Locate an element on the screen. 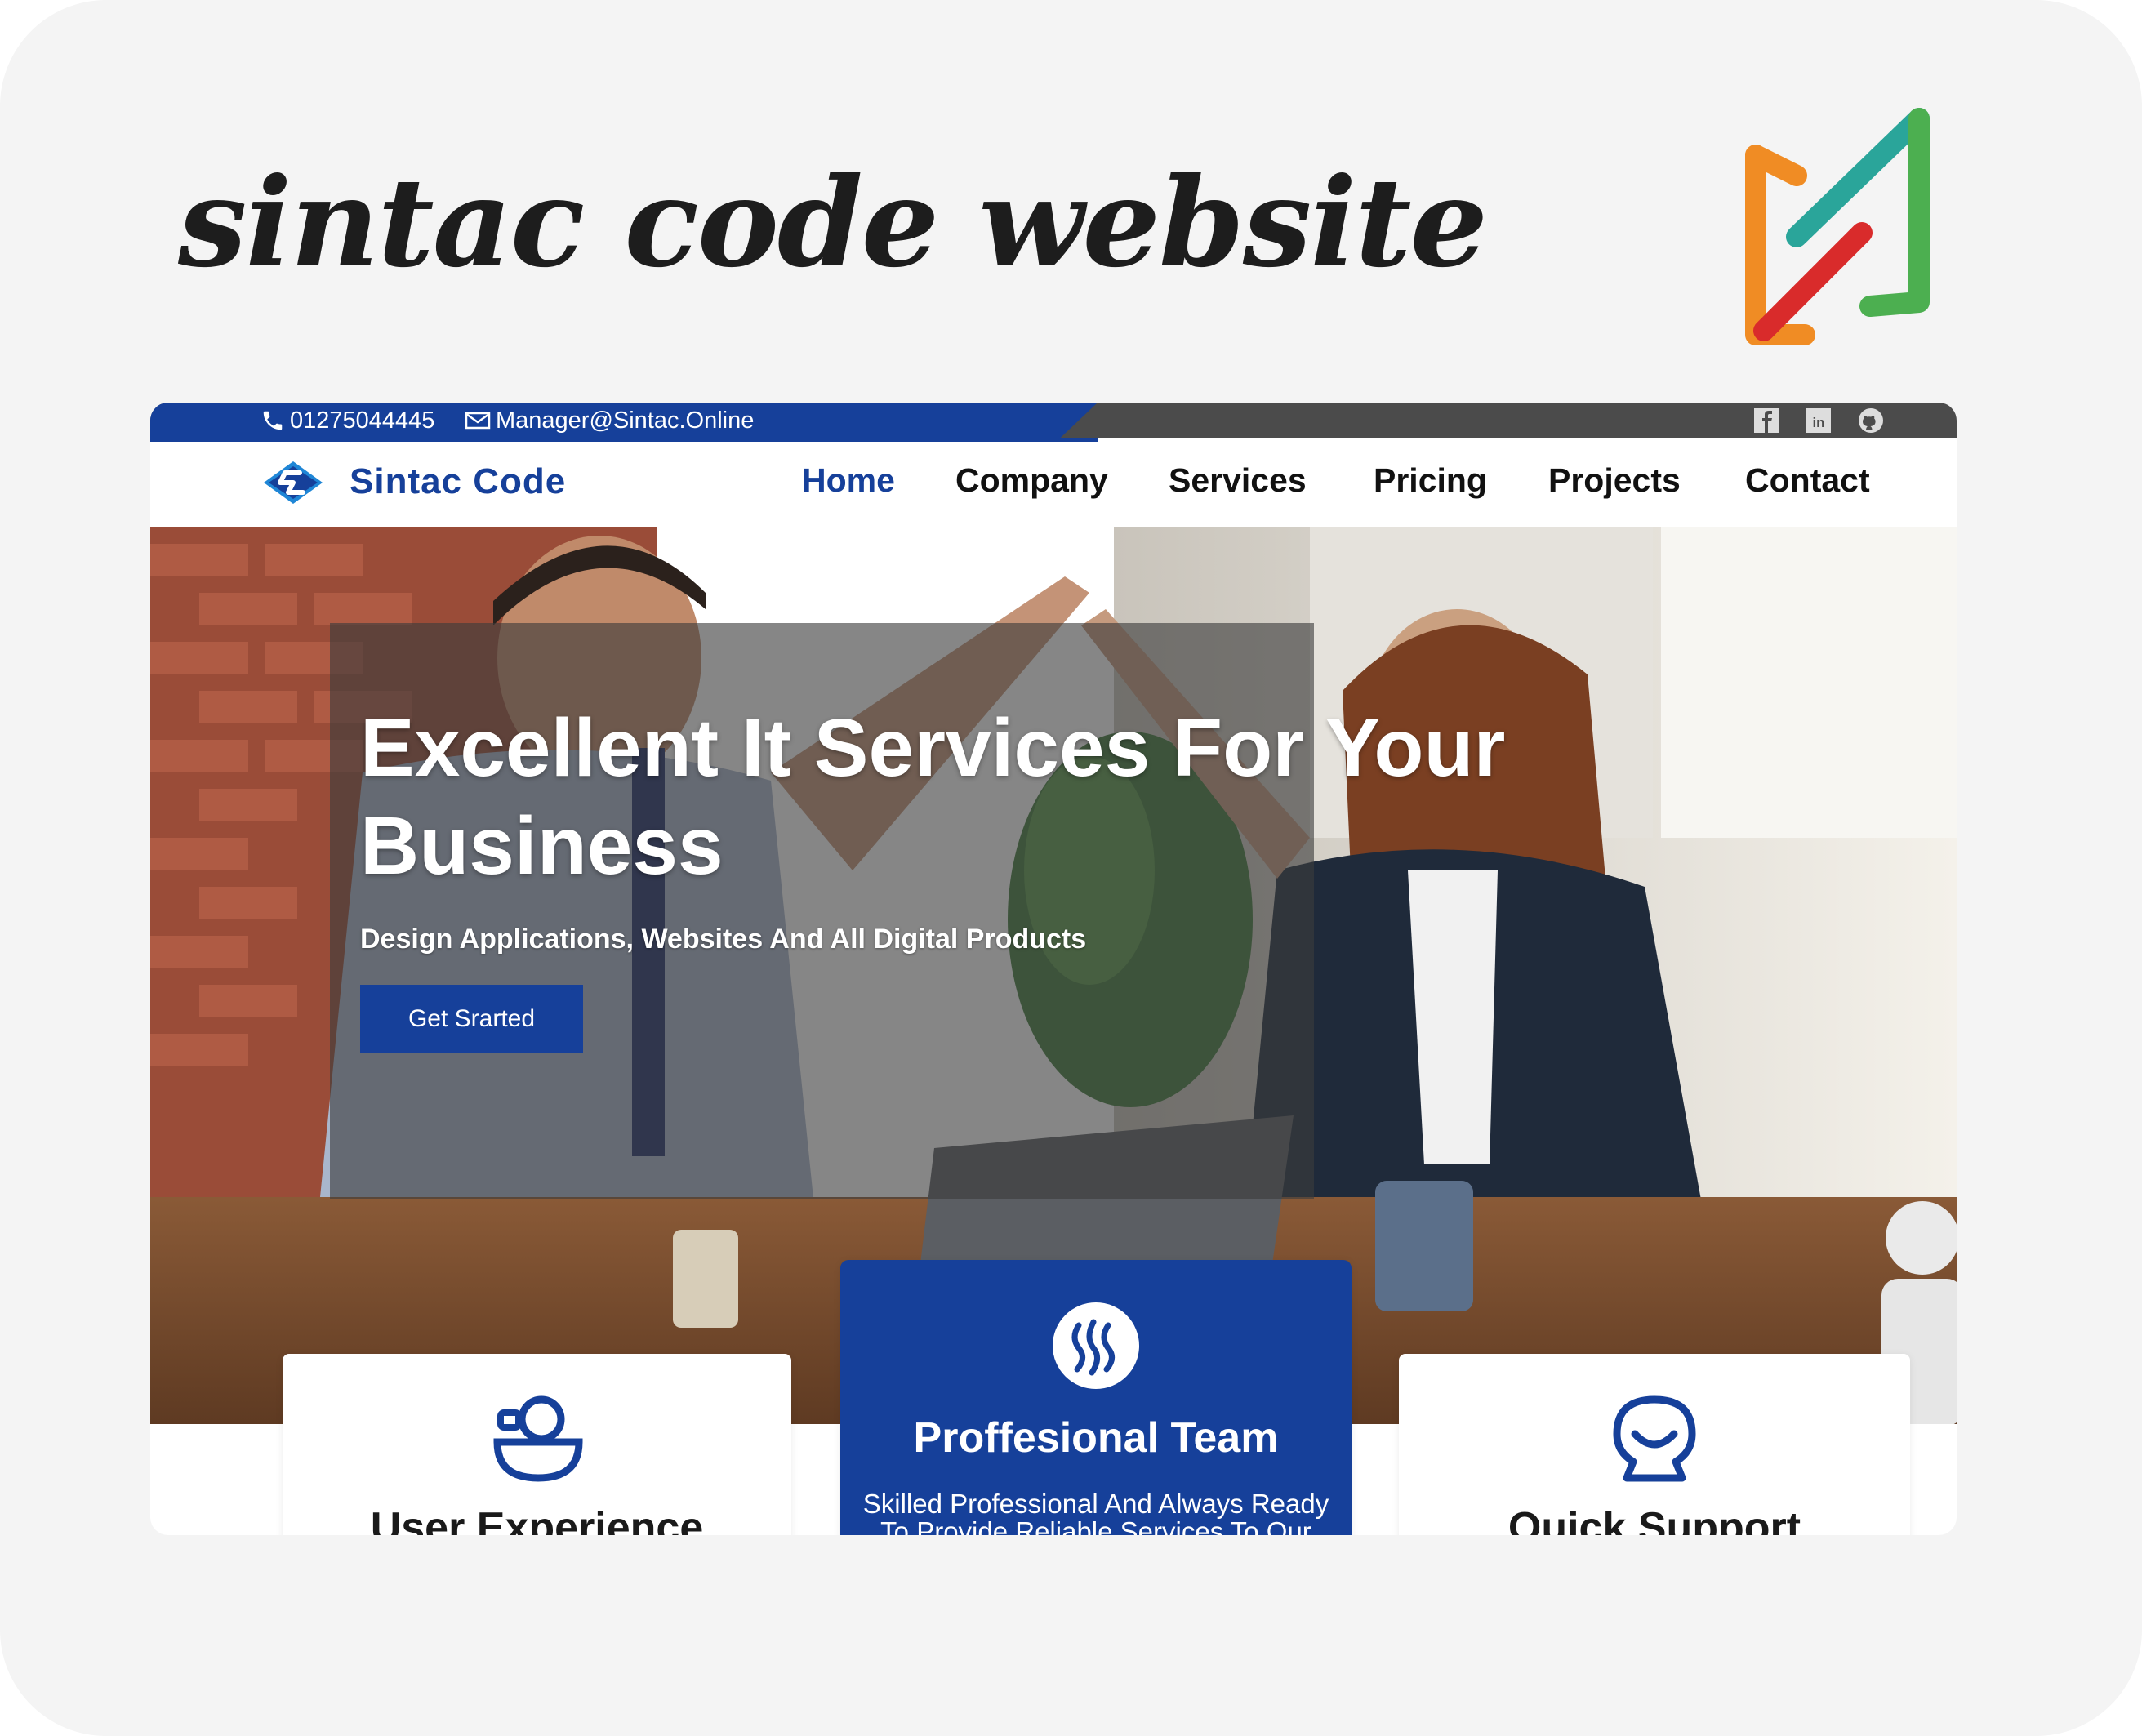 This screenshot has height=1736, width=2142. github-icon is located at coordinates (1871, 420).